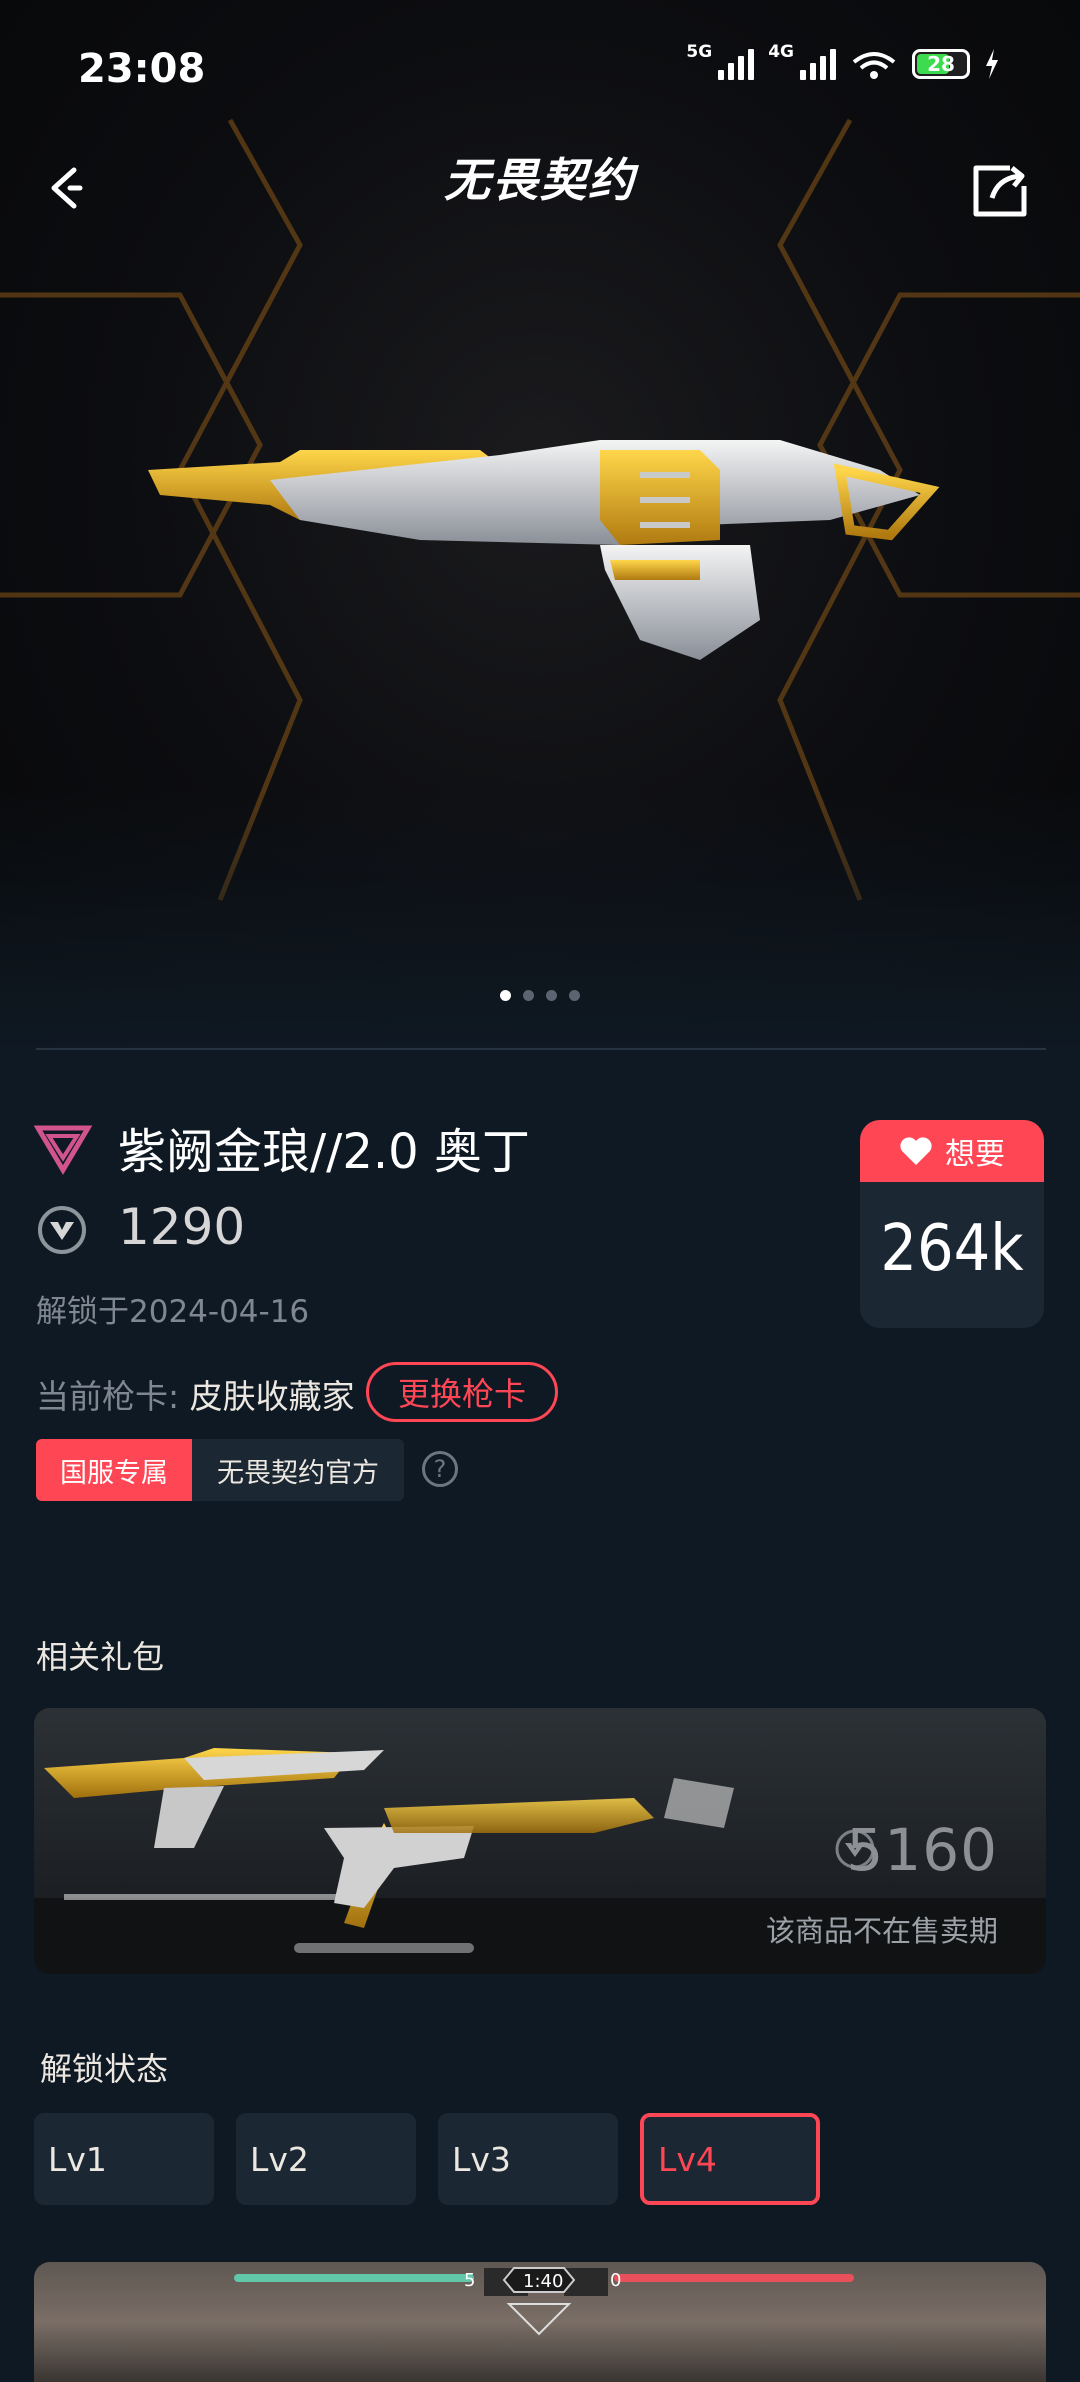 The image size is (1080, 2382). Describe the element at coordinates (462, 1392) in the screenshot. I see `change-card-button: 更换枪卡` at that location.